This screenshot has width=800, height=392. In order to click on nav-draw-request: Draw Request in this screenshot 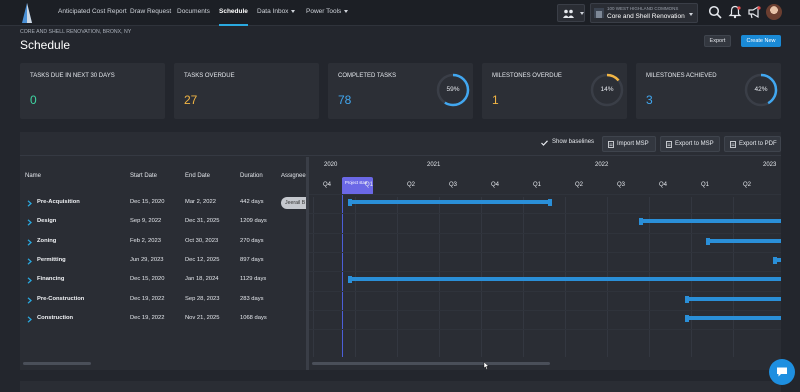, I will do `click(150, 13)`.